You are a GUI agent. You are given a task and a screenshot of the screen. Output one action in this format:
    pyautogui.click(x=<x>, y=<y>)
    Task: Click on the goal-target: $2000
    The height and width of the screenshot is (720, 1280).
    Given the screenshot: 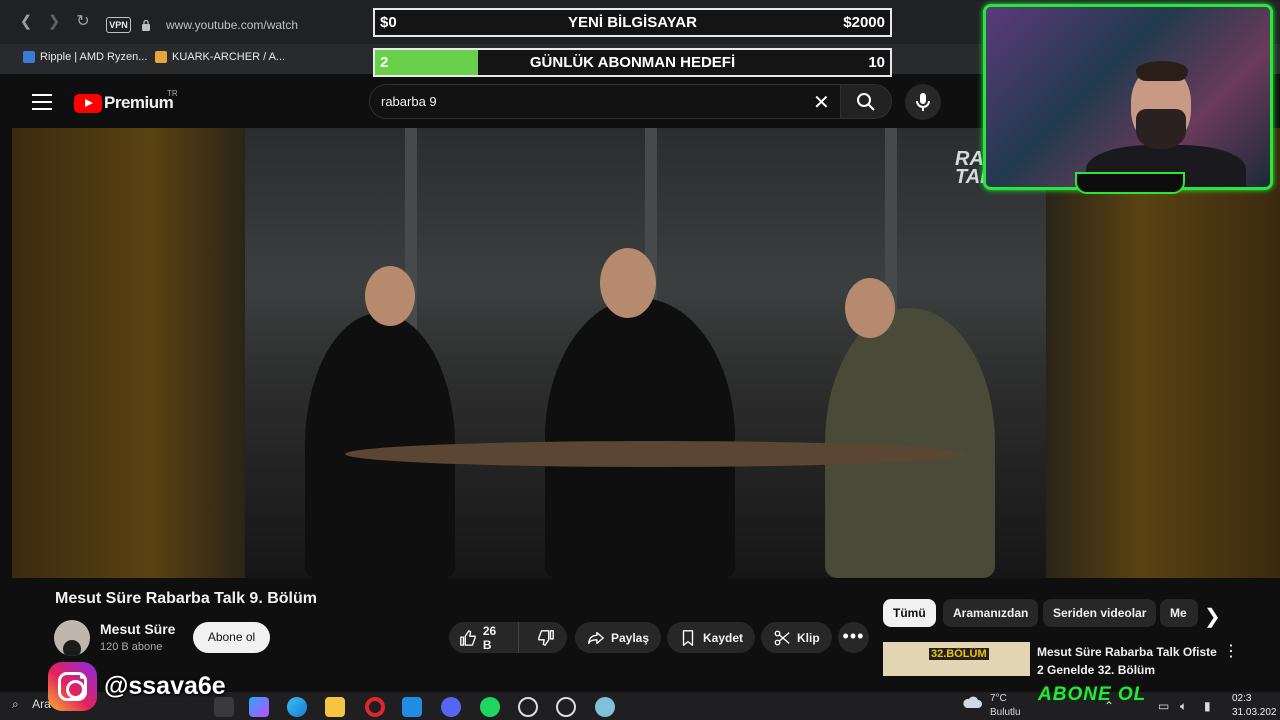 What is the action you would take?
    pyautogui.click(x=864, y=22)
    